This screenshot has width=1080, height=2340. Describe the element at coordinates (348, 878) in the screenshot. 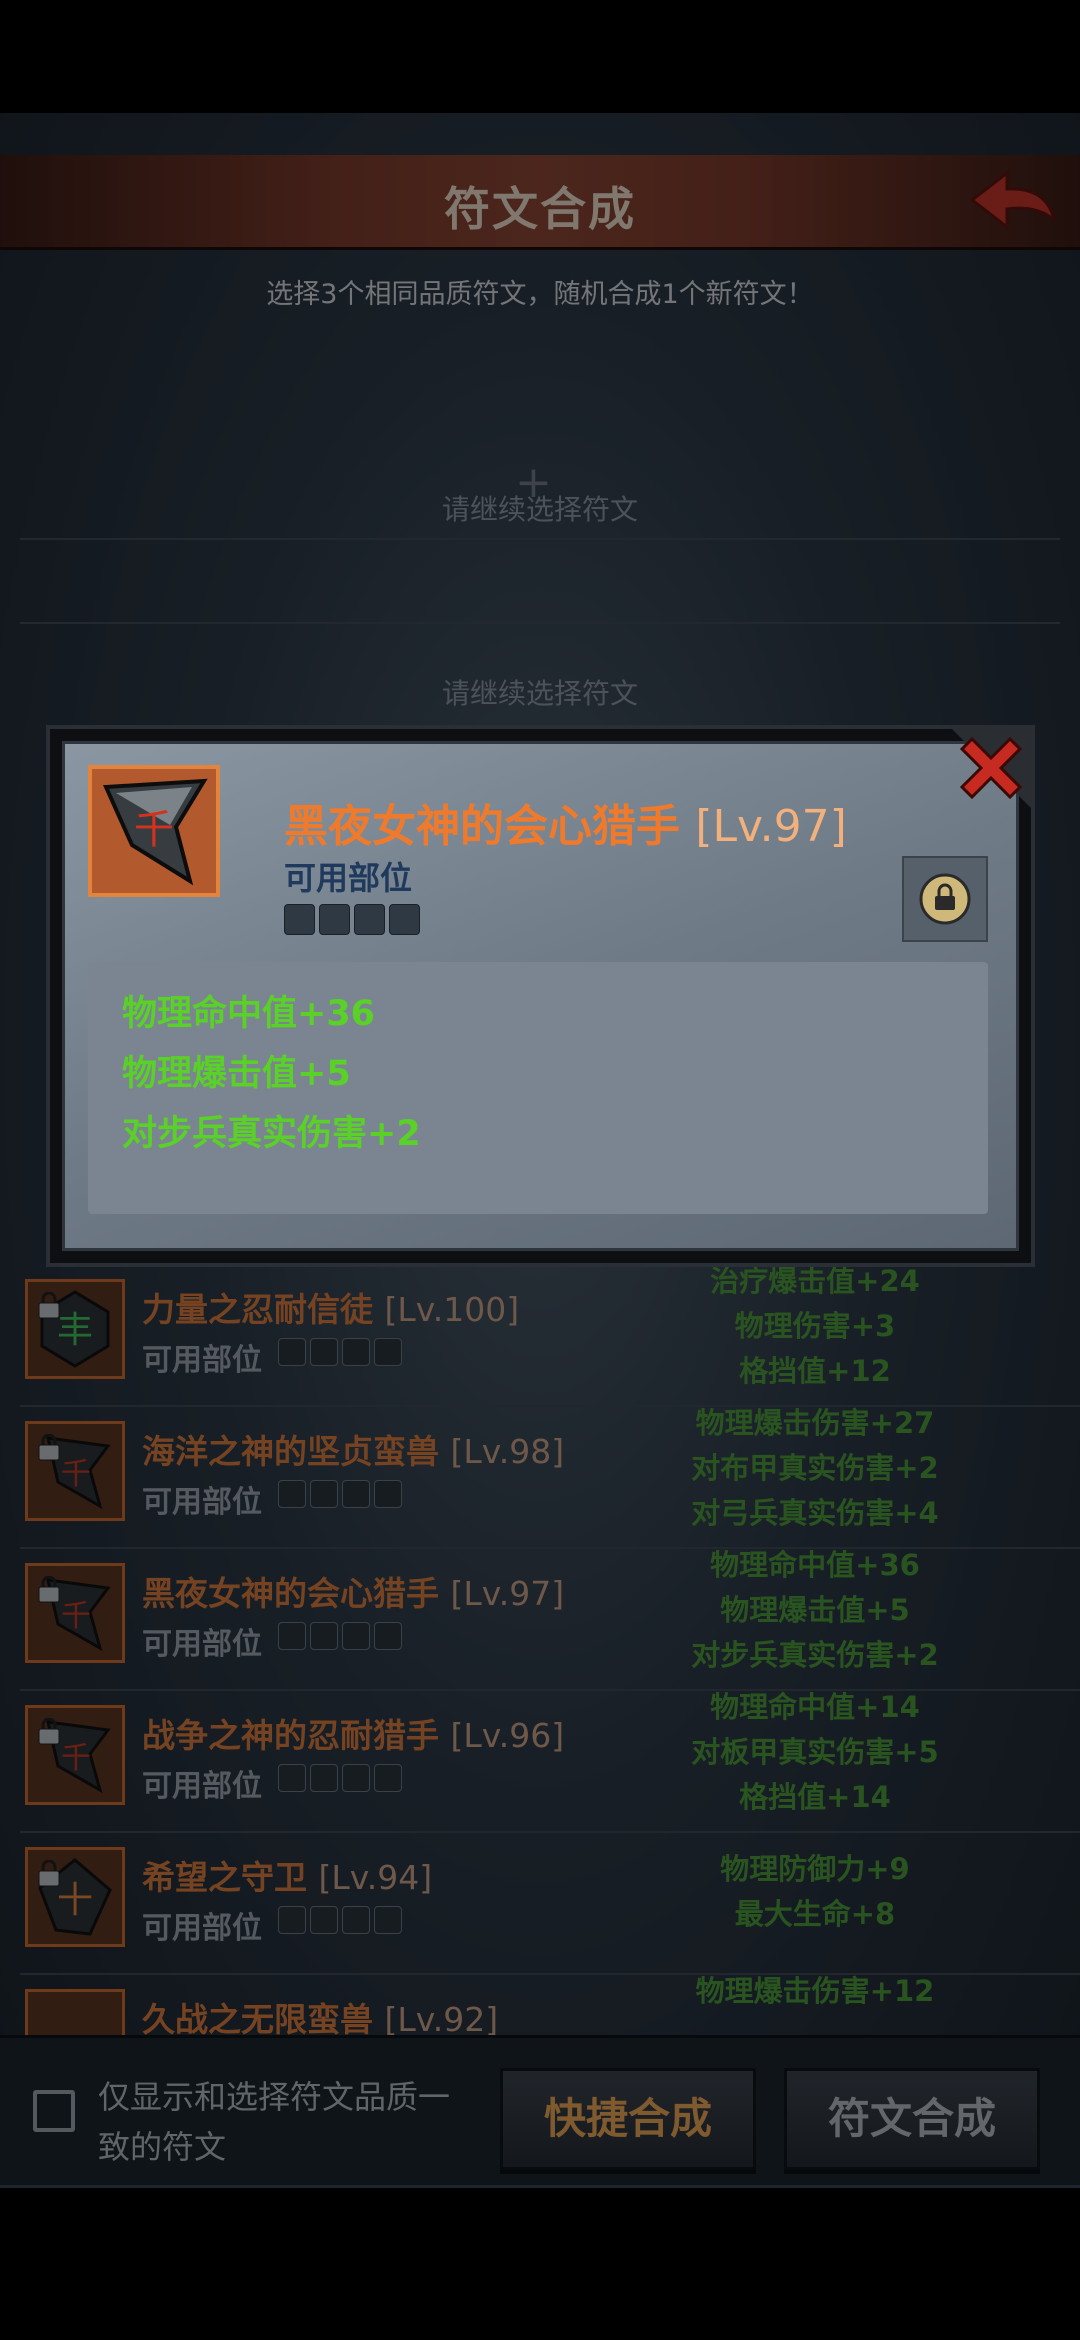

I see `popup-part-label: 可用部位` at that location.